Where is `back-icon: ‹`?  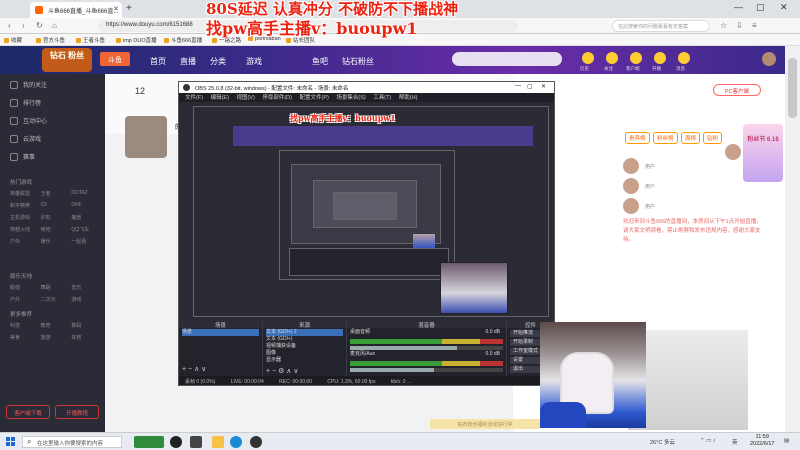 back-icon: ‹ is located at coordinates (9, 25).